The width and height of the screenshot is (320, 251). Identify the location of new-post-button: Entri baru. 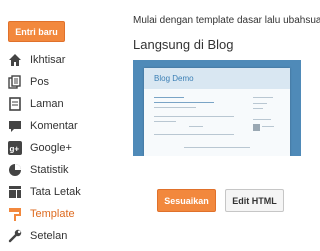
(36, 31).